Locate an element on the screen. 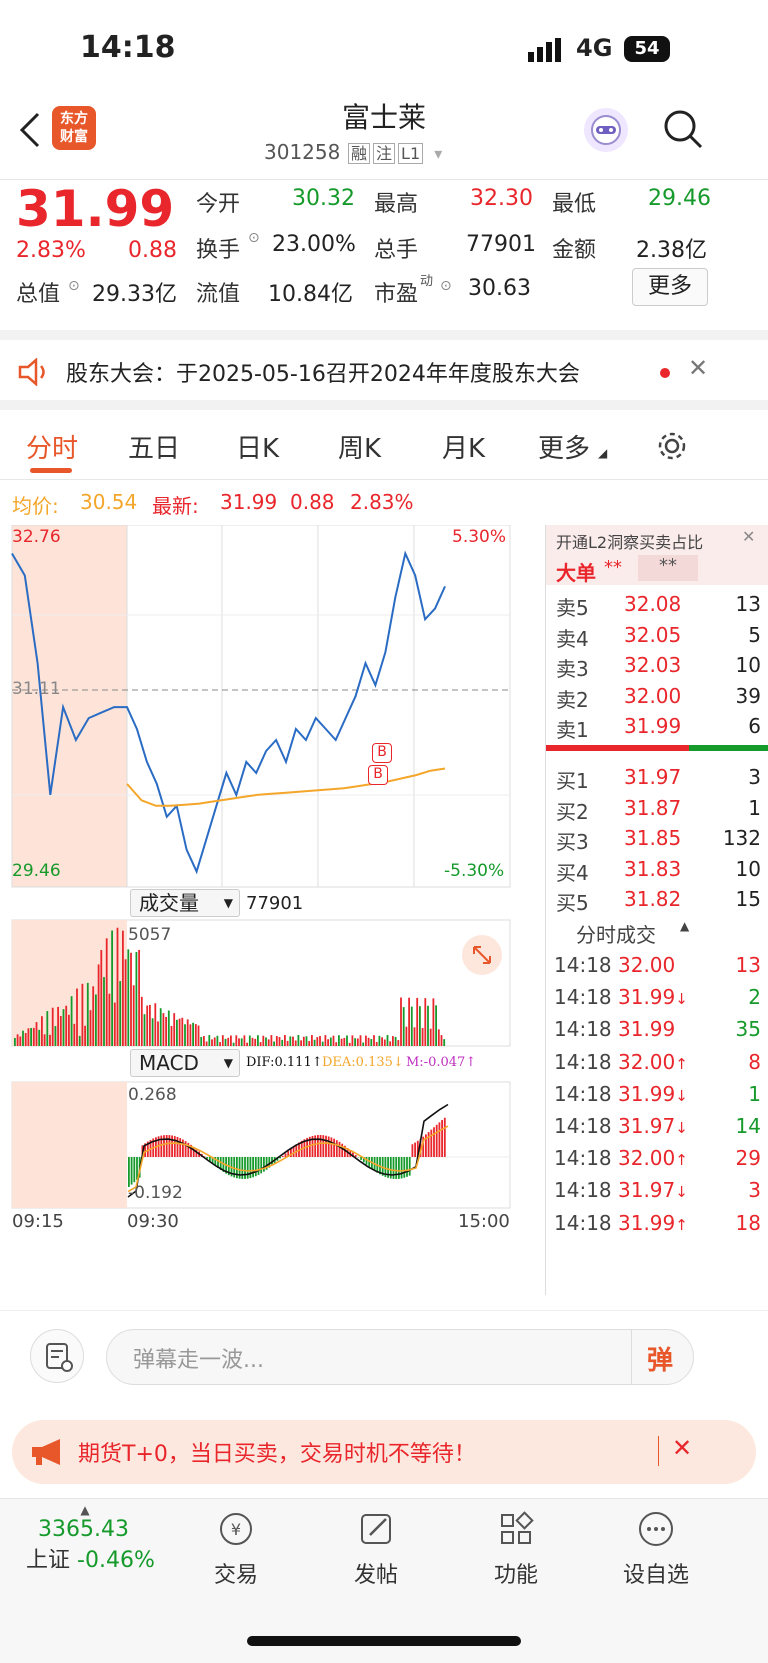 This screenshot has width=768, height=1663. index-ticker: ▲ 3365.43 上证 -0.46% is located at coordinates (87, 1538).